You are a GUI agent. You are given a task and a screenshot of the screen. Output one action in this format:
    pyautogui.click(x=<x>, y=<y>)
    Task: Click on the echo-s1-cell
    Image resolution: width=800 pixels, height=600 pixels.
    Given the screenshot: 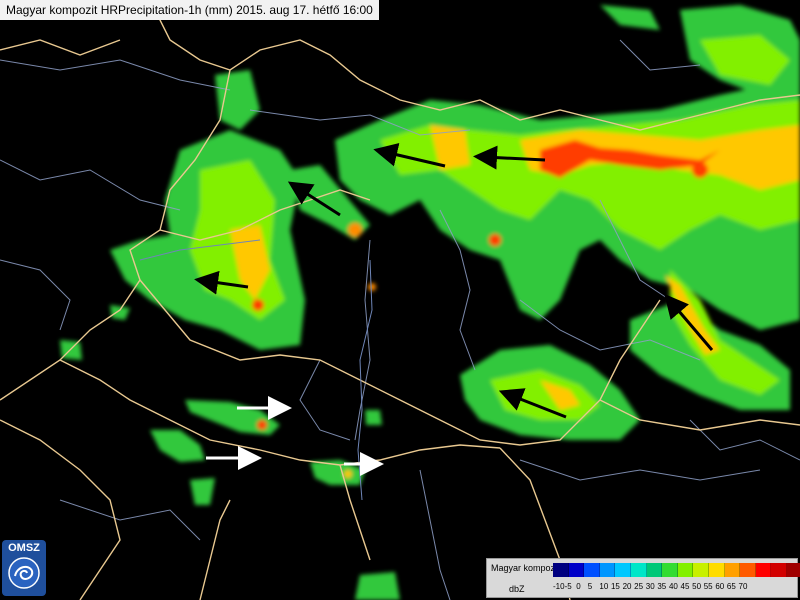 What is the action you would take?
    pyautogui.click(x=262, y=425)
    